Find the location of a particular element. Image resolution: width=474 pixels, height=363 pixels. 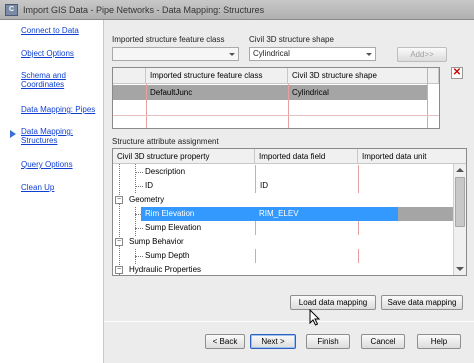

property-cell: ID is located at coordinates (149, 185).